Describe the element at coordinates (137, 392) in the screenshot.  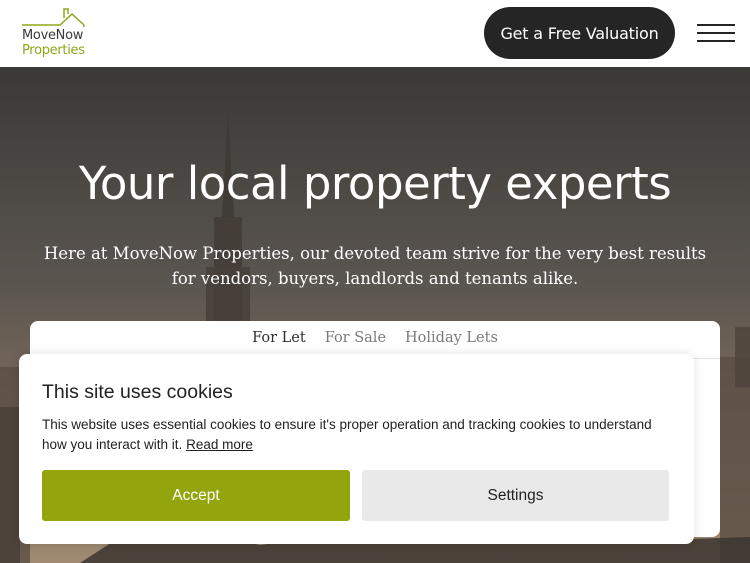
I see `cookie-banner-title: This site uses cookies` at that location.